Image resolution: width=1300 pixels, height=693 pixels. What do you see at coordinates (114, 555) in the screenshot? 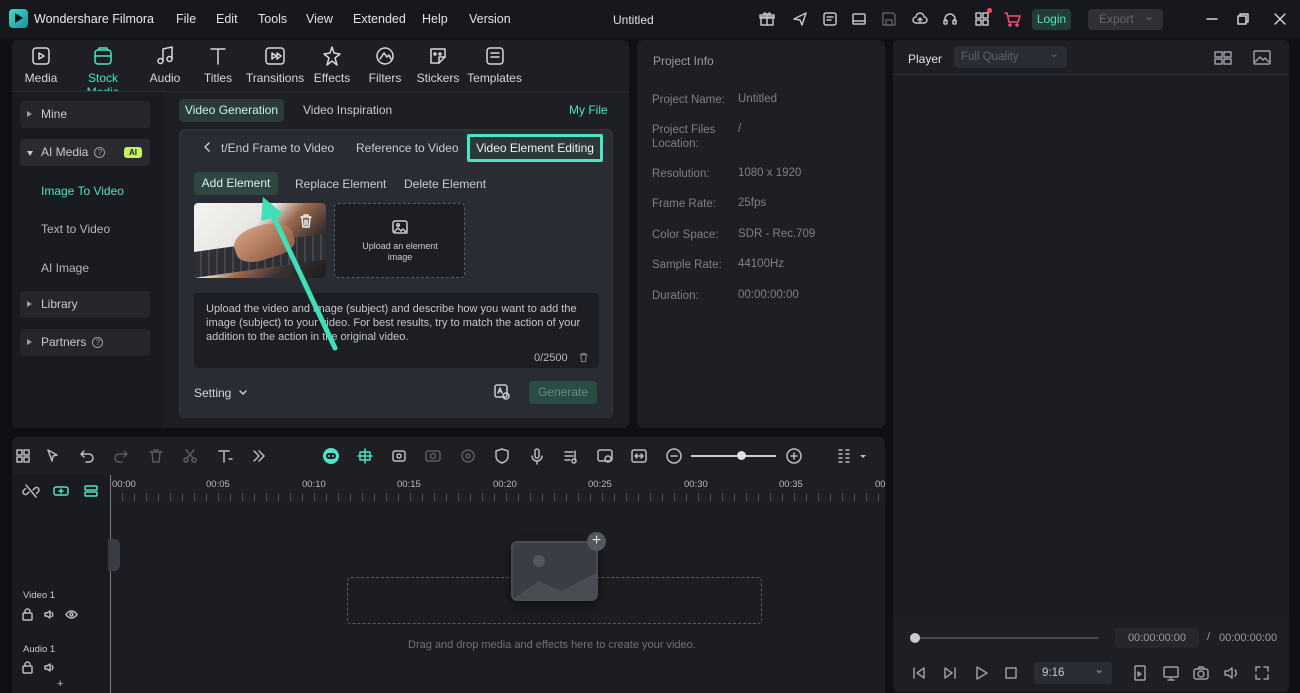
I see `playhead-handle` at bounding box center [114, 555].